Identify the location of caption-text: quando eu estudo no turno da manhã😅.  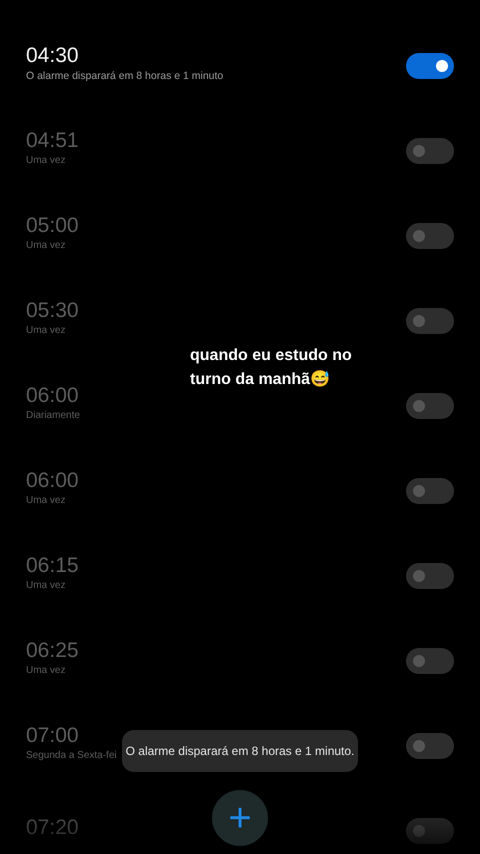
(271, 368).